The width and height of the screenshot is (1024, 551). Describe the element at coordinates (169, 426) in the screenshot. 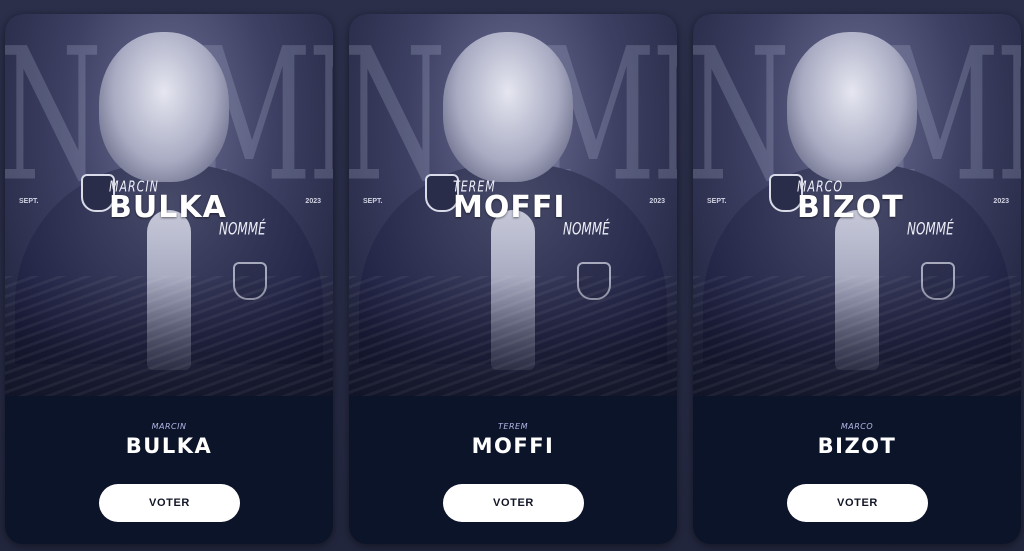

I see `player-first-name: MARCIN` at that location.